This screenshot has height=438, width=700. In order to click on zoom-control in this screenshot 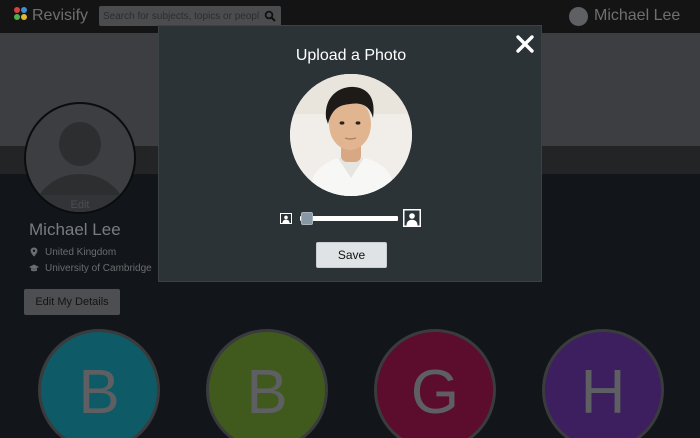, I will do `click(351, 218)`.